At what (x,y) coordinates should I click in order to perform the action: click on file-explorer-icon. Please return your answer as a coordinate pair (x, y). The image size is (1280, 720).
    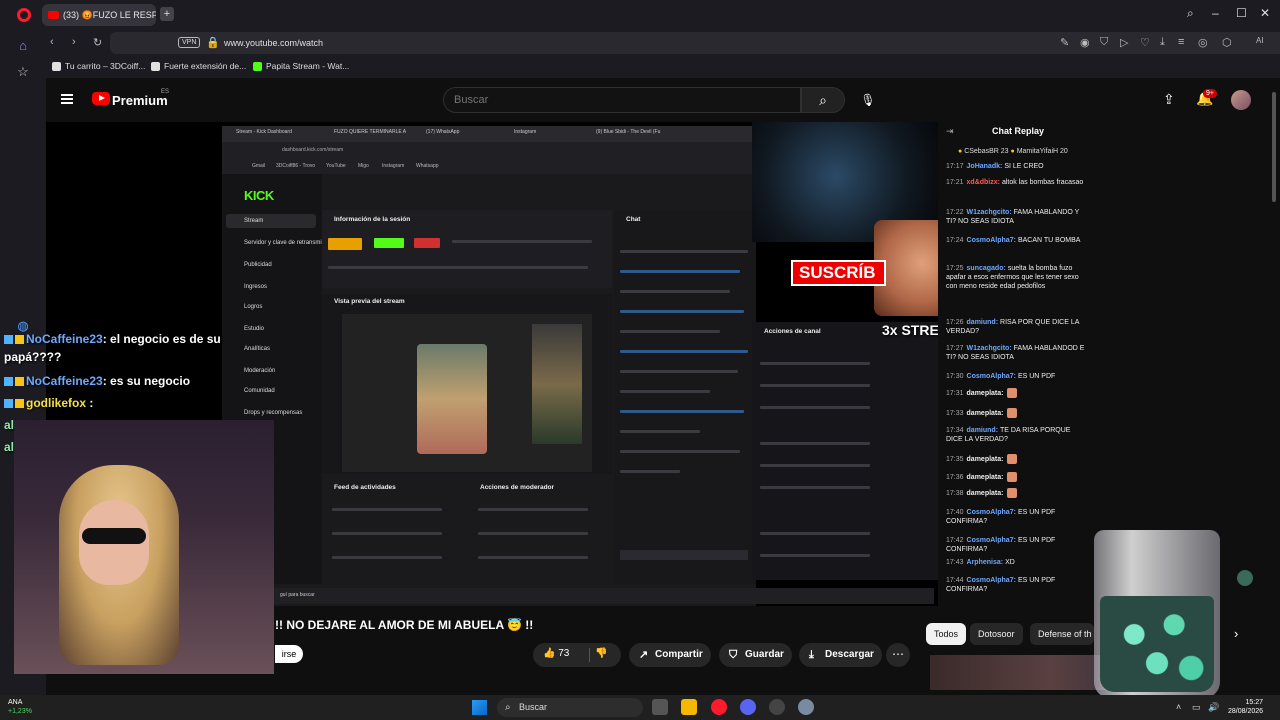
    Looking at the image, I should click on (689, 707).